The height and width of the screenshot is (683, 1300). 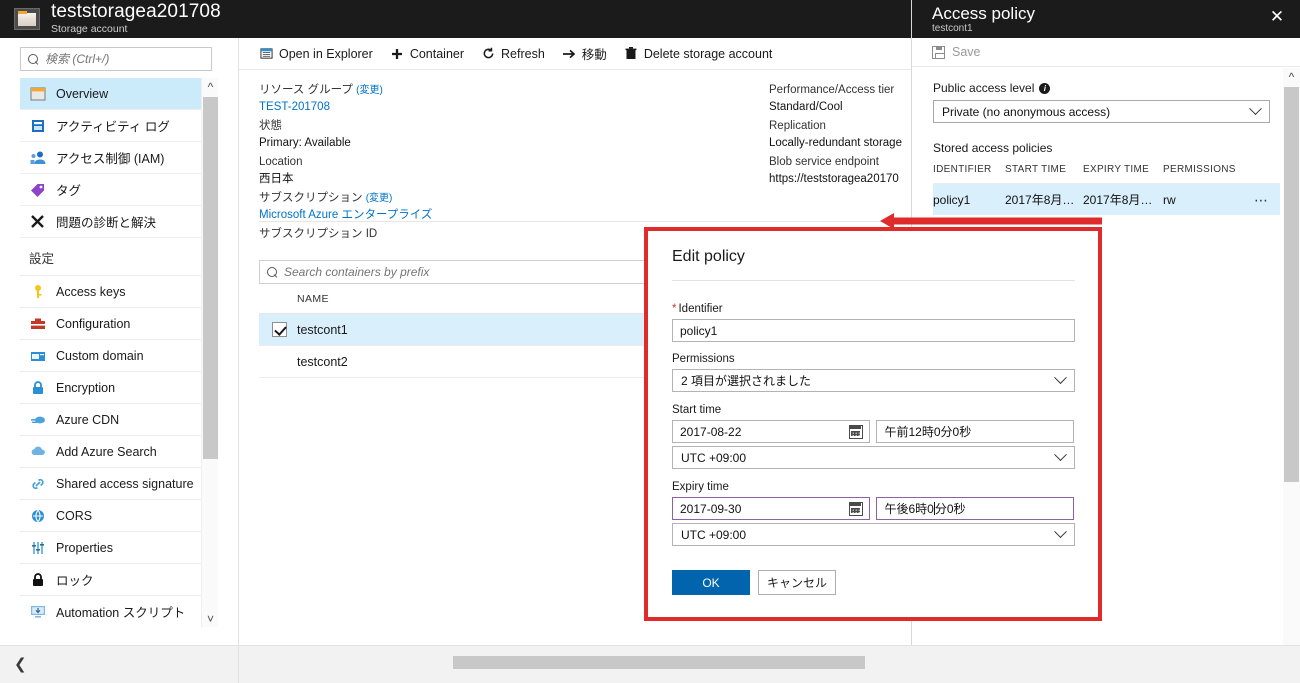 What do you see at coordinates (455, 19) in the screenshot?
I see `blade-title-bar: teststoragea201708 Storage account` at bounding box center [455, 19].